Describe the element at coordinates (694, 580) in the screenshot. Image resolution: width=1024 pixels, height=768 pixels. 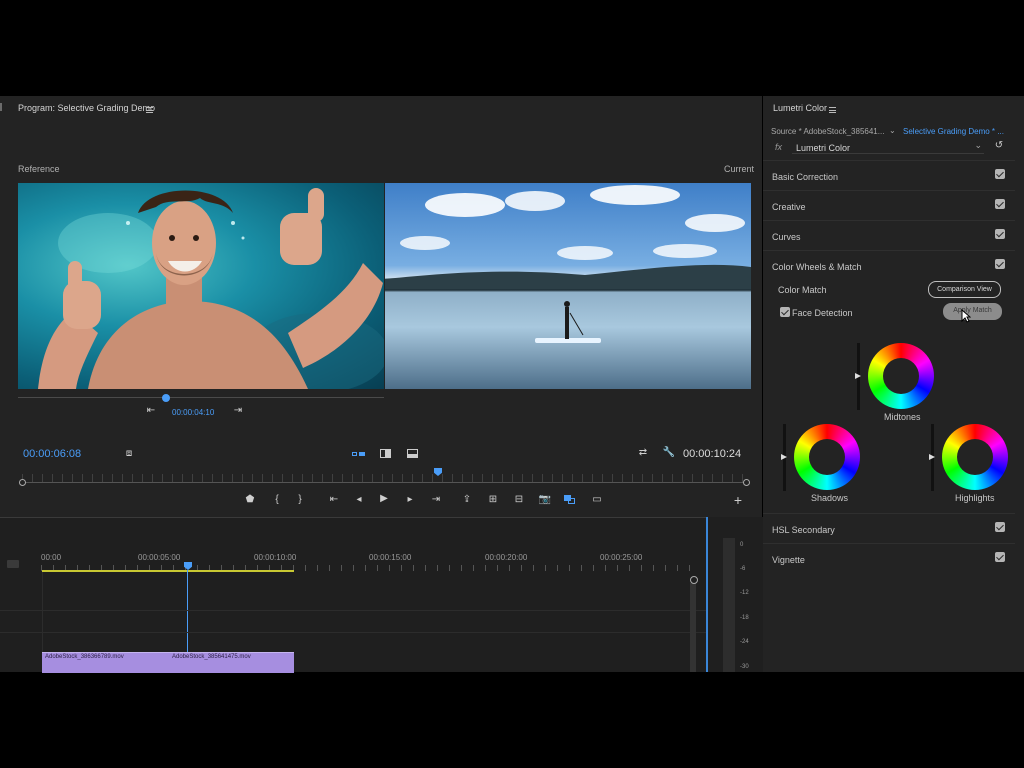
I see `timeline-zoom-handle` at that location.